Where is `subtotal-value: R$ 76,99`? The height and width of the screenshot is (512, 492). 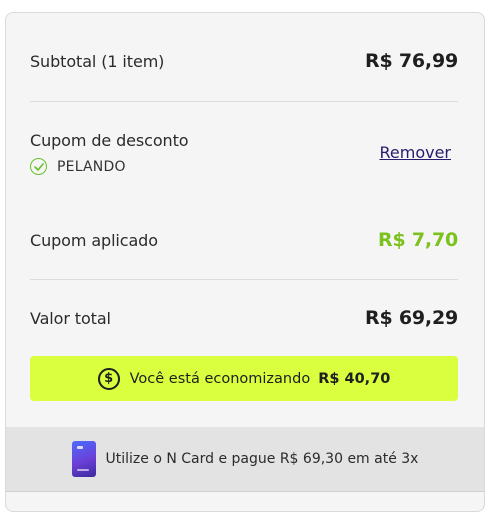 subtotal-value: R$ 76,99 is located at coordinates (411, 61).